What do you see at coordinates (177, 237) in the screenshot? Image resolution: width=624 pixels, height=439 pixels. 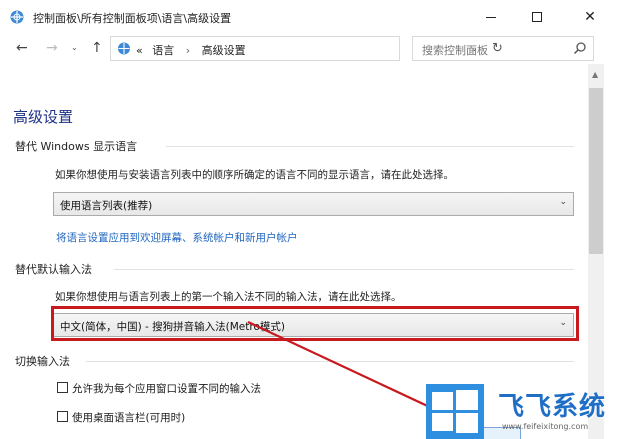 I see `apply-to-welcome-screen-link: 将语言设置应用到欢迎屏幕、系统帐户和新用户帐户` at bounding box center [177, 237].